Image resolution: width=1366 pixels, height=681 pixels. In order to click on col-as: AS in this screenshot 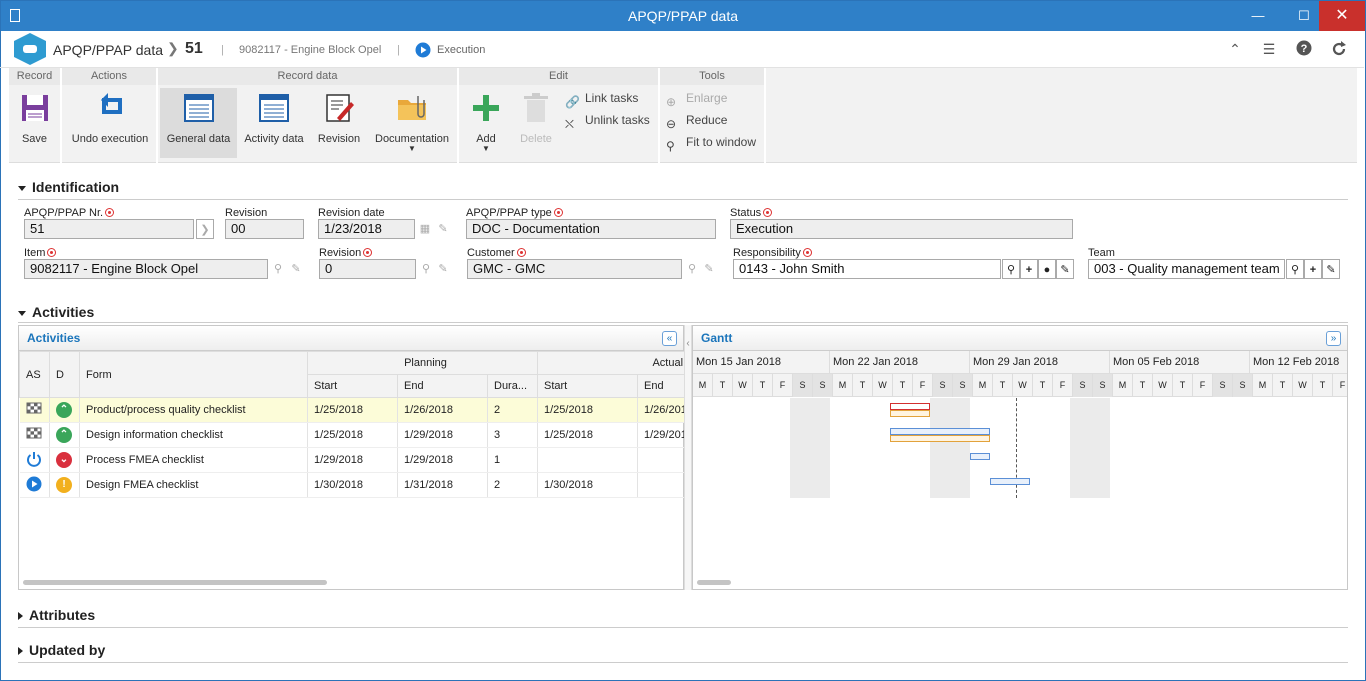, I will do `click(34, 374)`.